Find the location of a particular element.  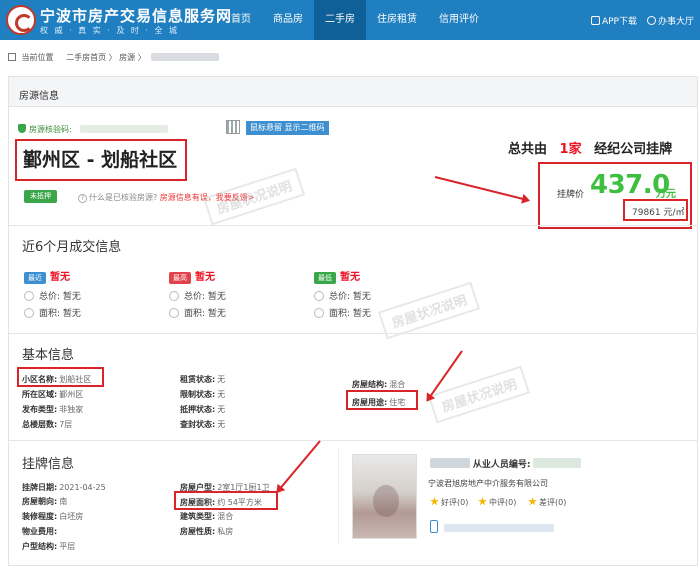

info-floor-area: 房屋面积: 约 54平方米 is located at coordinates (221, 502).